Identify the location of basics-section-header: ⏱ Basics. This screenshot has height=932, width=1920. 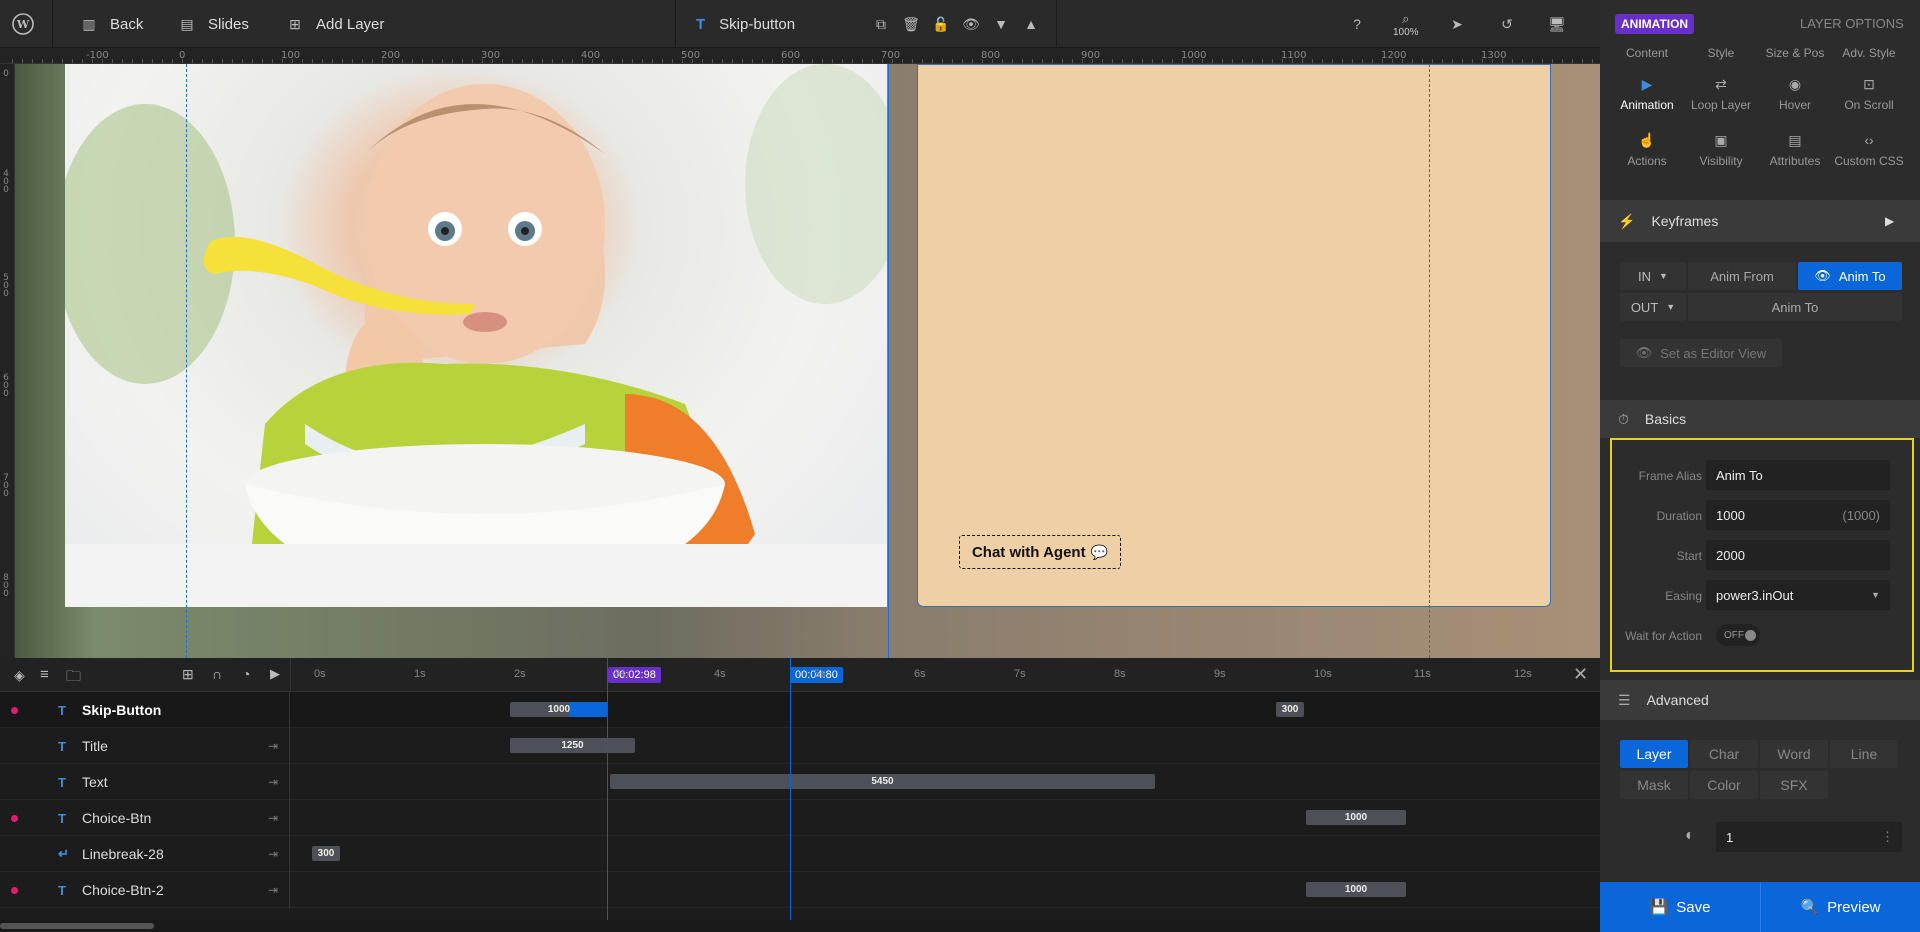
(1760, 419).